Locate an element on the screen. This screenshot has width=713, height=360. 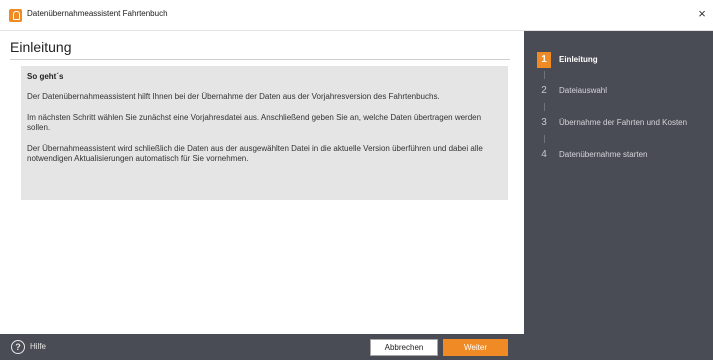
cancel-button: Abbrechen is located at coordinates (404, 347).